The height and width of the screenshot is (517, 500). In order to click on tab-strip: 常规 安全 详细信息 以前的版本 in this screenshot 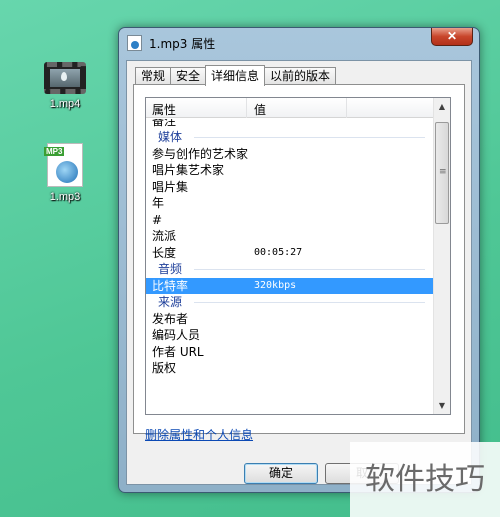, I will do `click(236, 75)`.